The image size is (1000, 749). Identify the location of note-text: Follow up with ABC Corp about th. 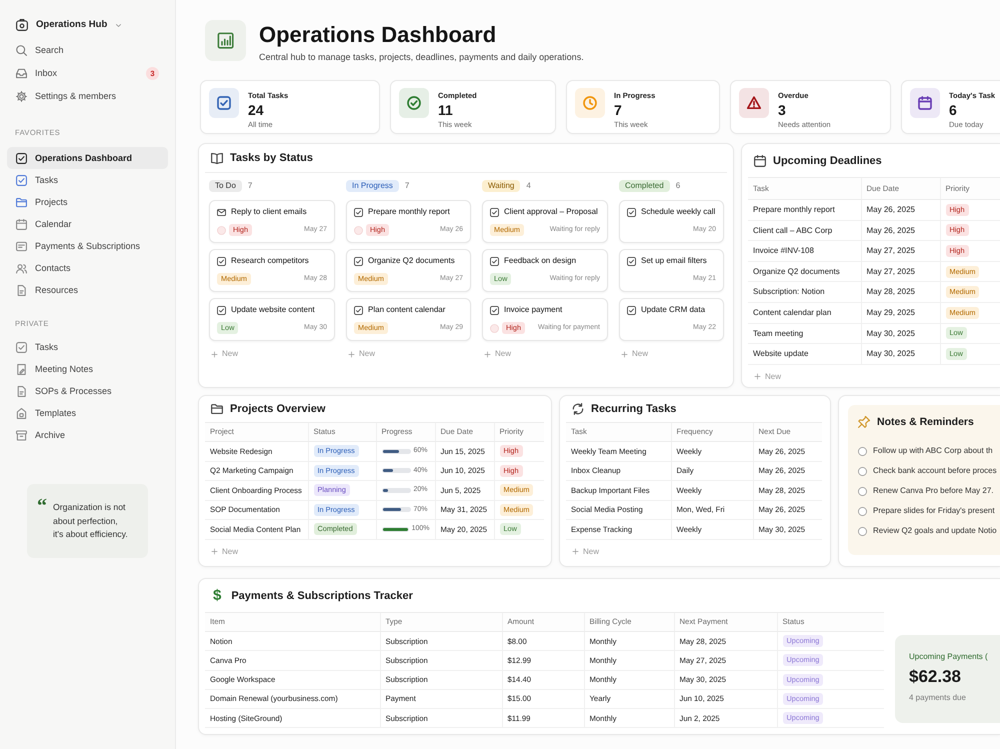
(933, 451).